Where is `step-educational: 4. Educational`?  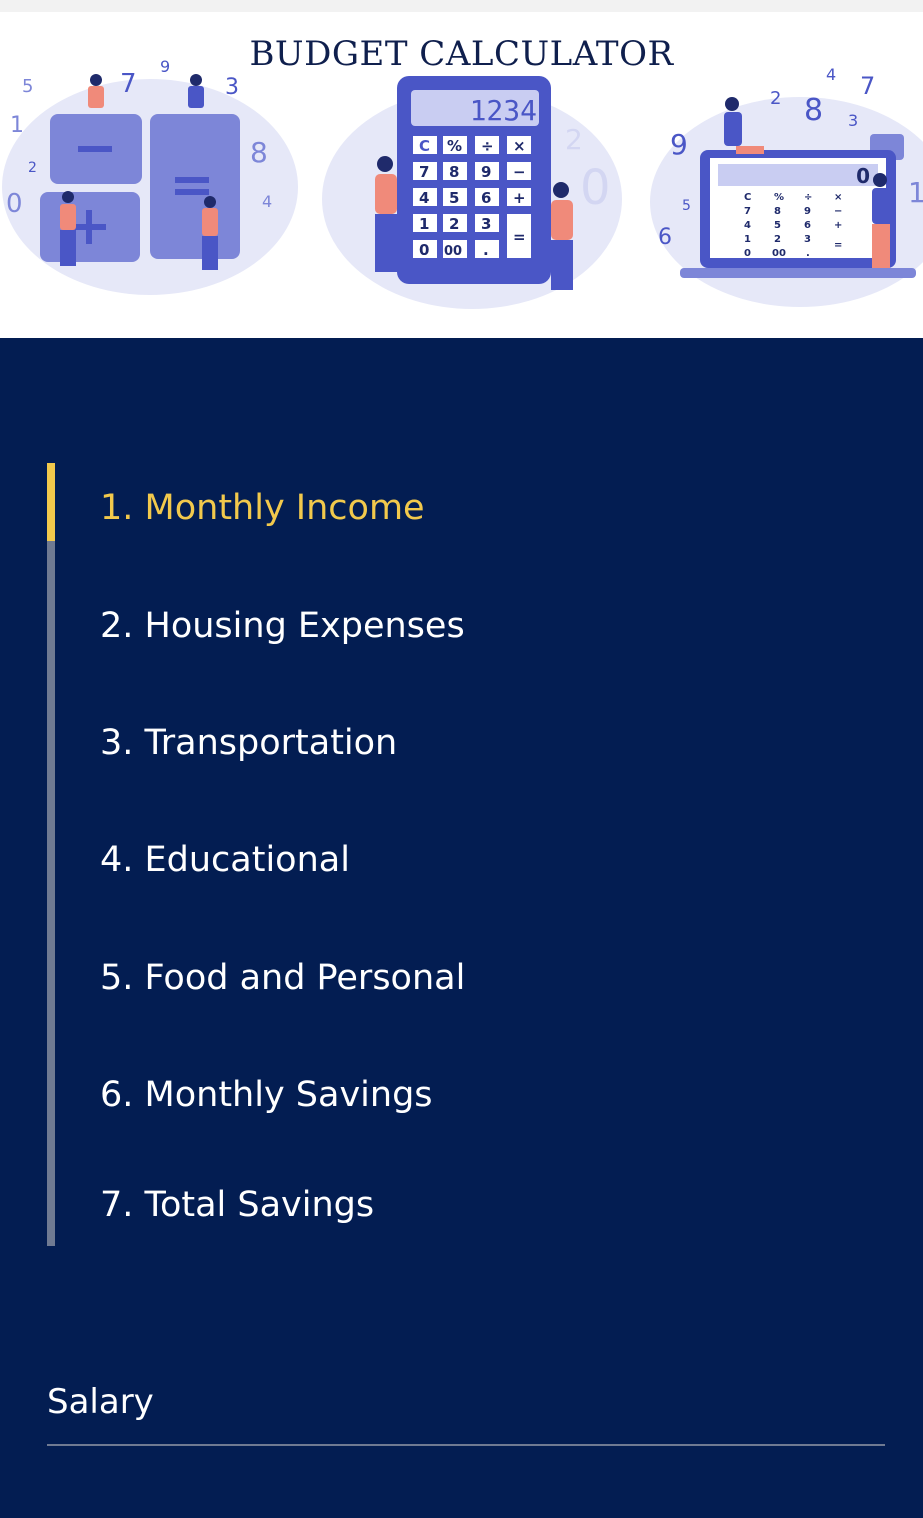 step-educational: 4. Educational is located at coordinates (225, 860).